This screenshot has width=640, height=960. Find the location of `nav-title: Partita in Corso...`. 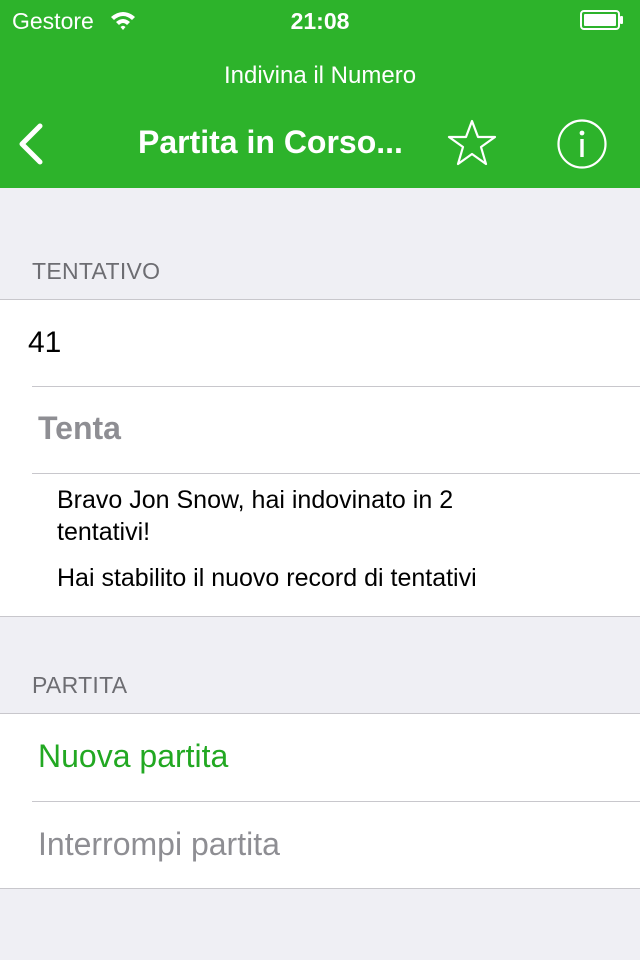

nav-title: Partita in Corso... is located at coordinates (270, 142).